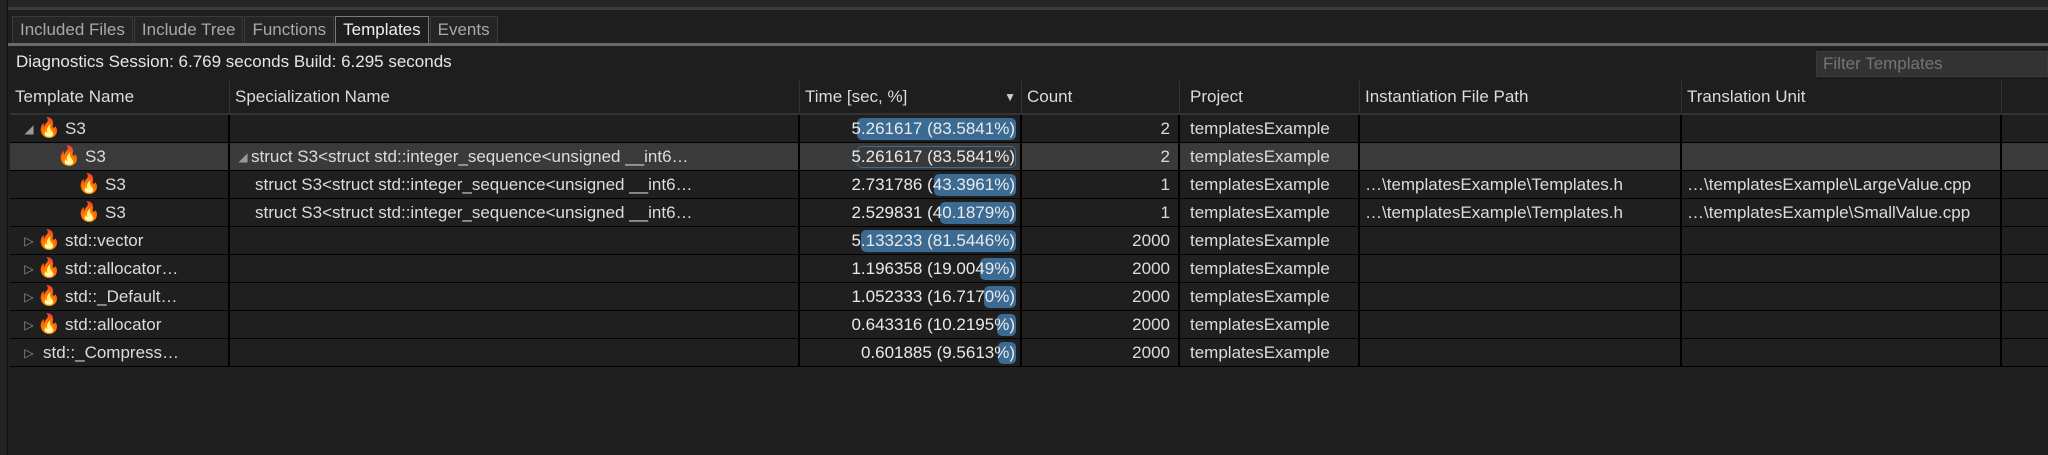 This screenshot has height=455, width=2048. Describe the element at coordinates (120, 240) in the screenshot. I see `template-name-cell: ▷ 🔥 std::vector` at that location.